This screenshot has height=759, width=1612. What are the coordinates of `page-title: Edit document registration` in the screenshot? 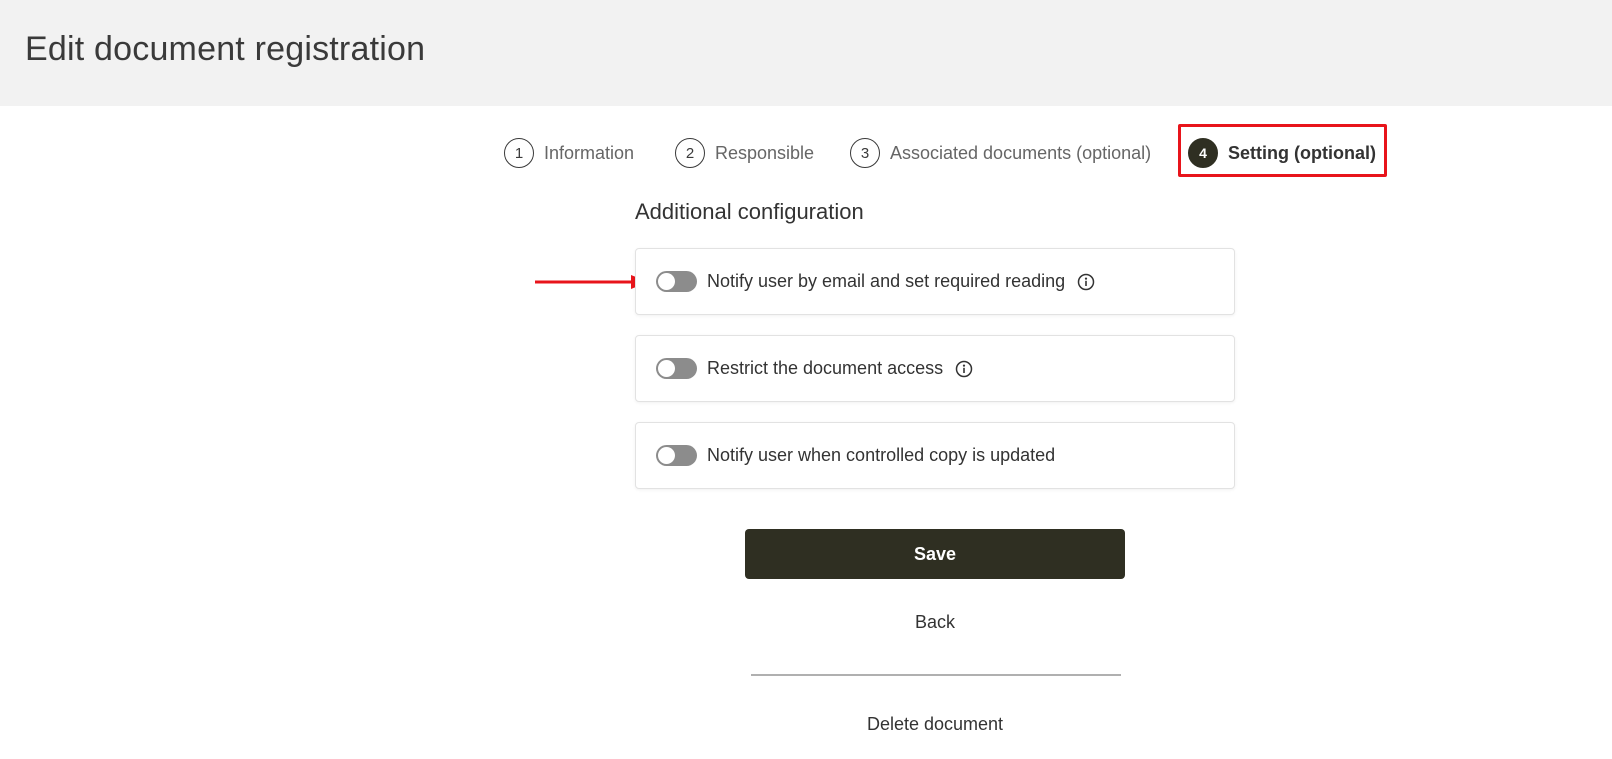 It's located at (225, 49).